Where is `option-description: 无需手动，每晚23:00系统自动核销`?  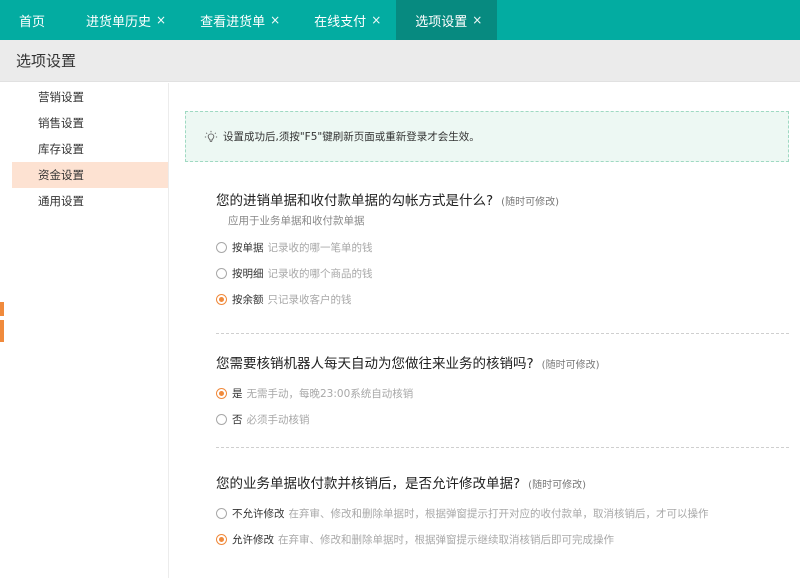
option-description: 无需手动，每晚23:00系统自动核销 is located at coordinates (330, 393).